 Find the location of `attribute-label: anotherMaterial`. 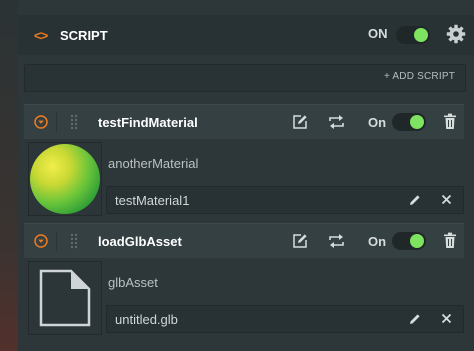

attribute-label: anotherMaterial is located at coordinates (153, 163).